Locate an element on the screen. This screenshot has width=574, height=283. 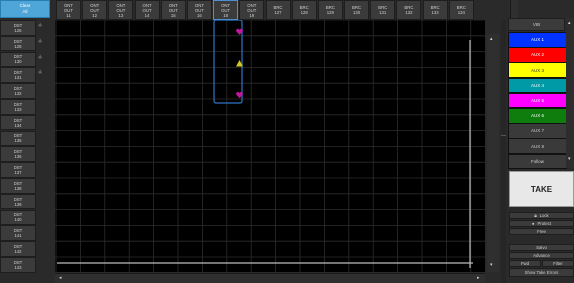
source-header-cell: ONT OUT 15 is located at coordinates (173, 10).